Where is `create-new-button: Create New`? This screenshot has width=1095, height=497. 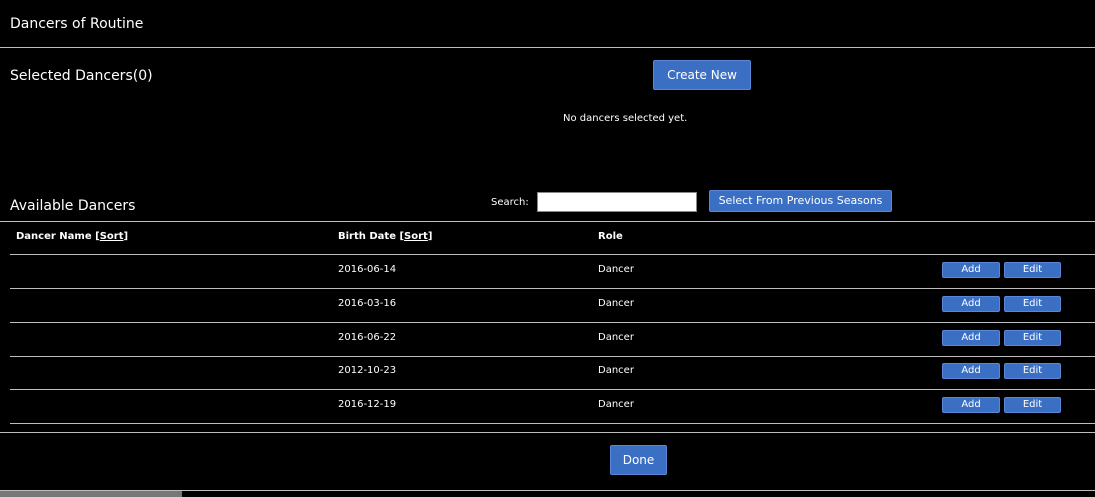
create-new-button: Create New is located at coordinates (702, 75).